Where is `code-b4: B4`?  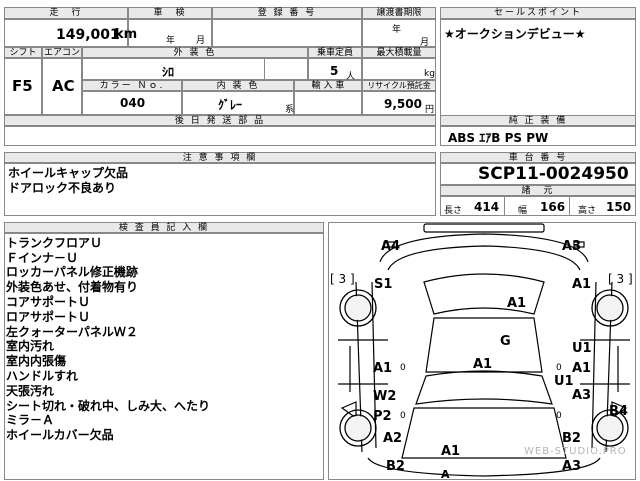
code-b4: B4 is located at coordinates (618, 411).